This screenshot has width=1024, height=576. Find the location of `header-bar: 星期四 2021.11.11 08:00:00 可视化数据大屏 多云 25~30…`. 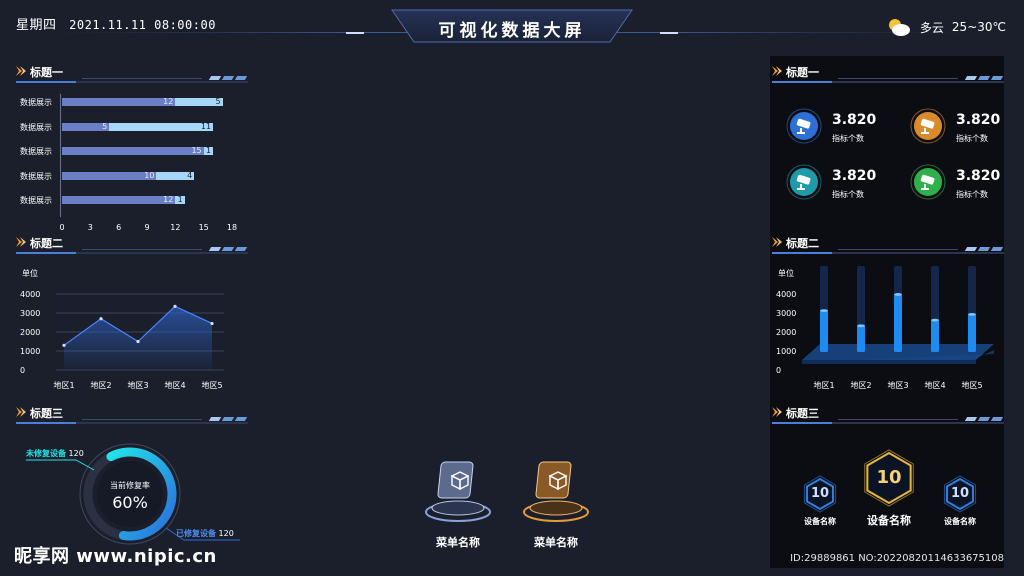

header-bar: 星期四 2021.11.11 08:00:00 可视化数据大屏 多云 25~30… is located at coordinates (512, 24).